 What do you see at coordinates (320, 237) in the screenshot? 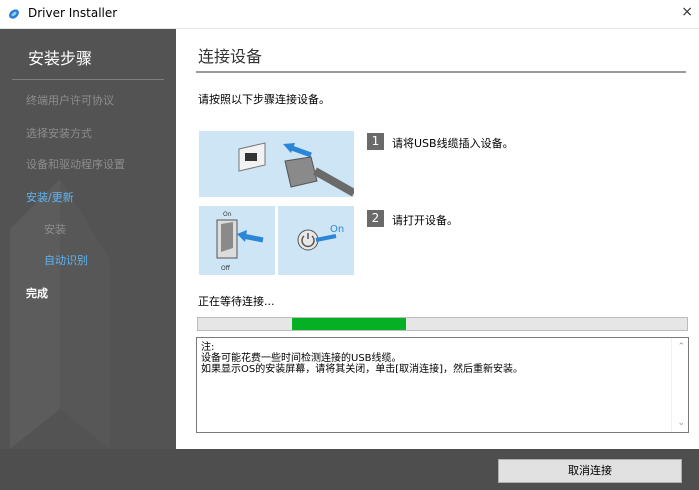
I see `power-button-icon: On` at bounding box center [320, 237].